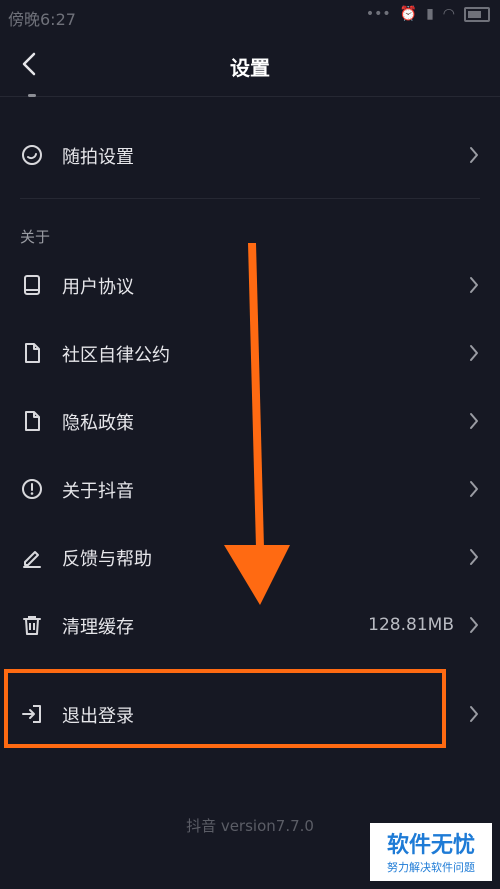  Describe the element at coordinates (250, 16) in the screenshot. I see `status-bar: 傍晚6:27 ••• ⏰ ▮ ◠` at that location.